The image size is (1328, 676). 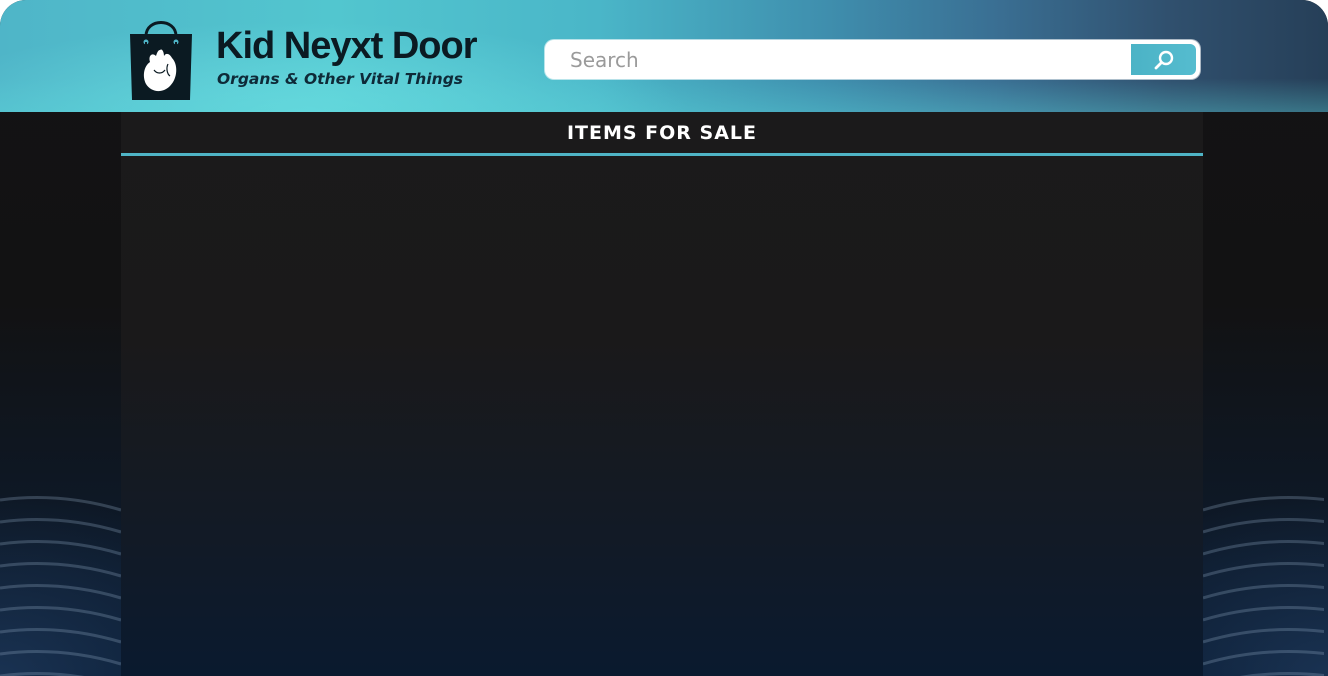 I want to click on decorative-waves-left, so click(x=60, y=558).